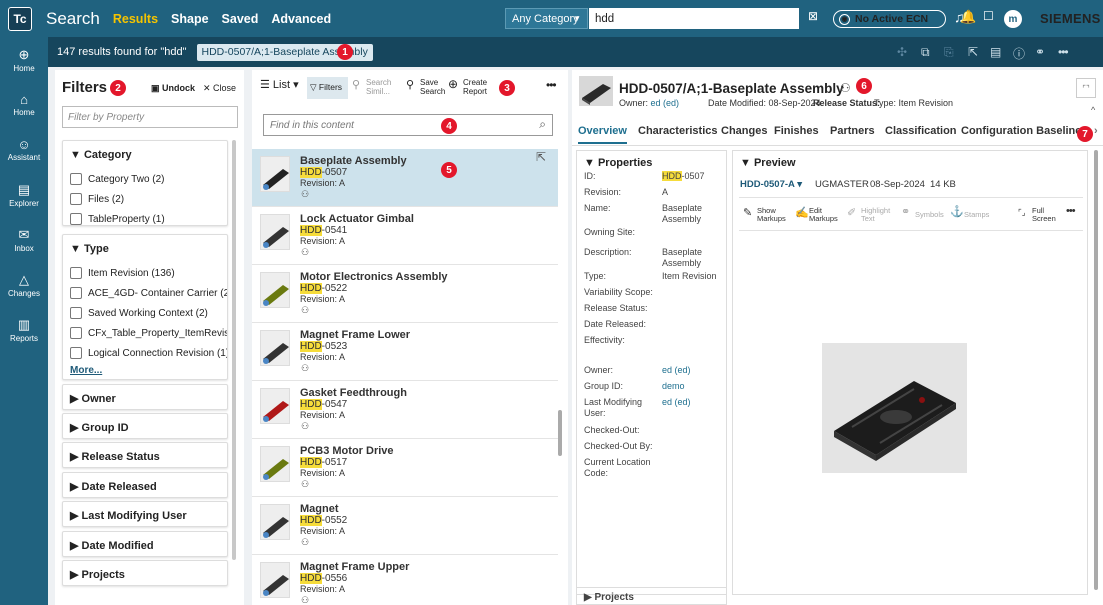 This screenshot has width=1103, height=605. Describe the element at coordinates (24, 329) in the screenshot. I see `nav-reports: ▥ Reports` at that location.